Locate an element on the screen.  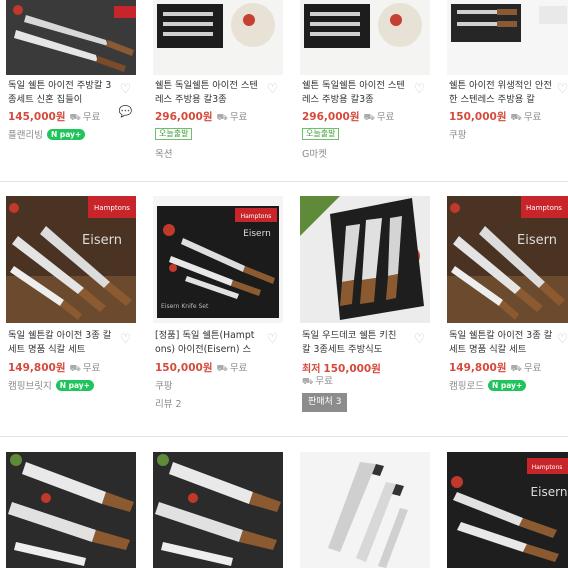
product-image: Hamptons Eisern Eisern Knife Set is located at coordinates (218, 259).